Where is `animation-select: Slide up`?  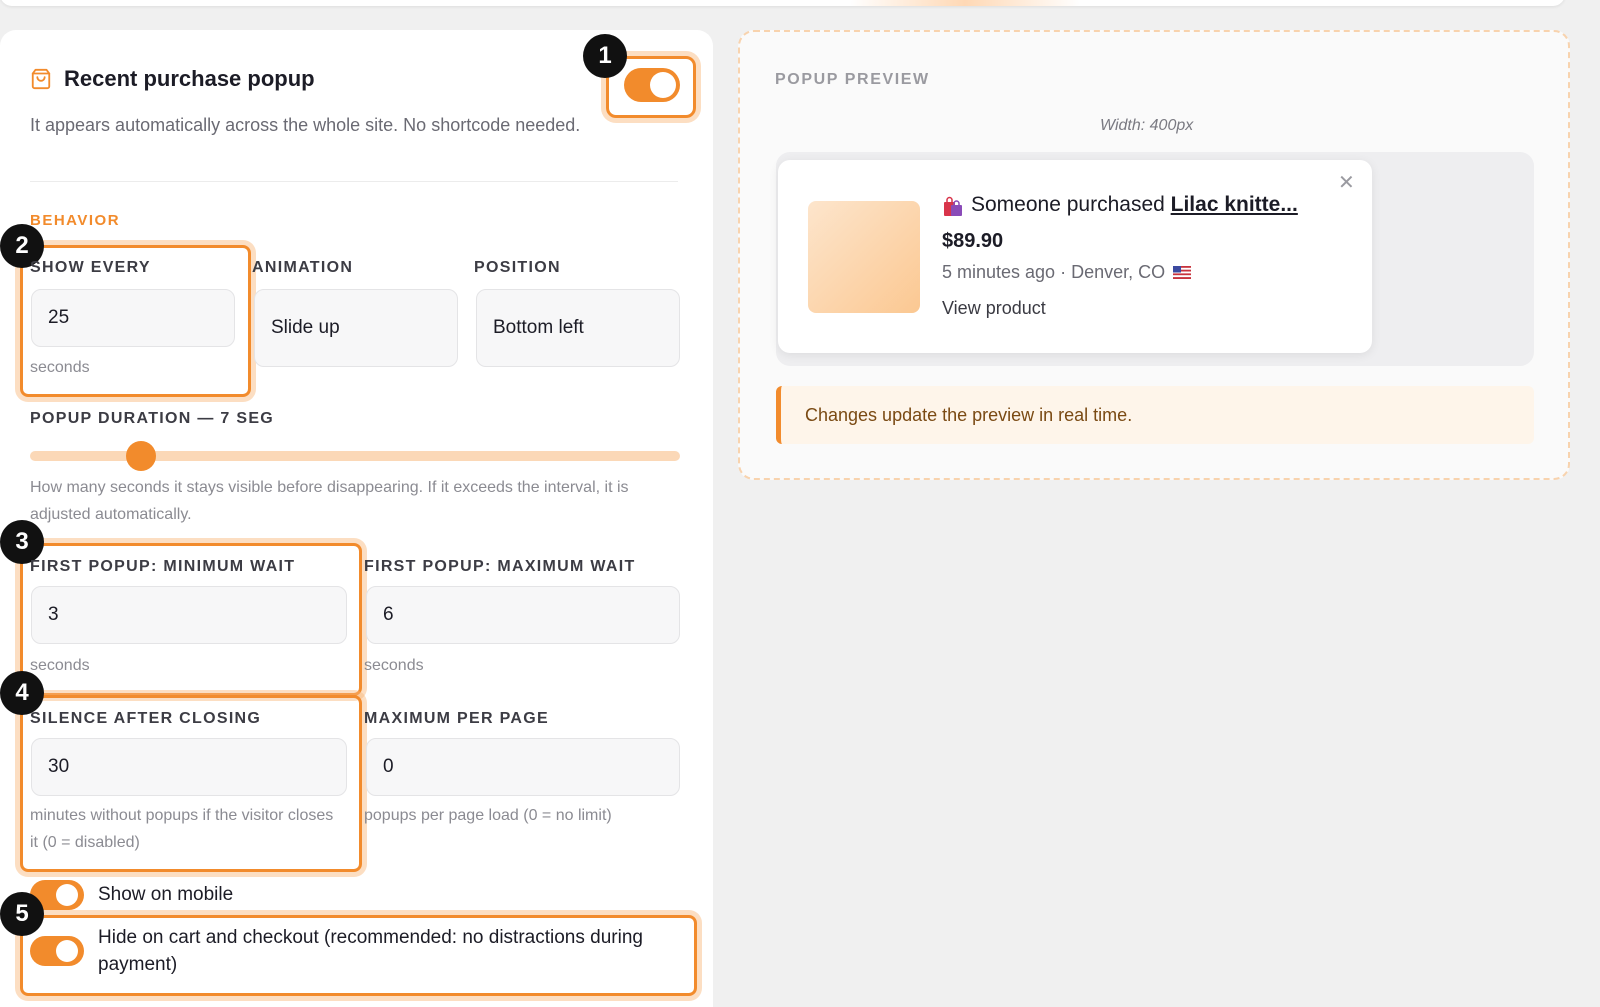 animation-select: Slide up is located at coordinates (356, 328).